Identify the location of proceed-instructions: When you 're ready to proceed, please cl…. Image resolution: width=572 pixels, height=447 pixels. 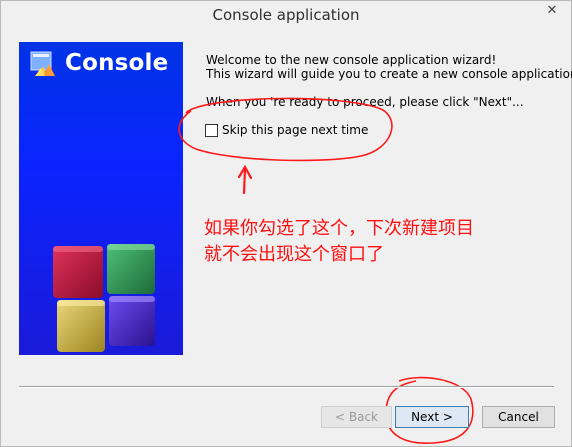
(365, 102).